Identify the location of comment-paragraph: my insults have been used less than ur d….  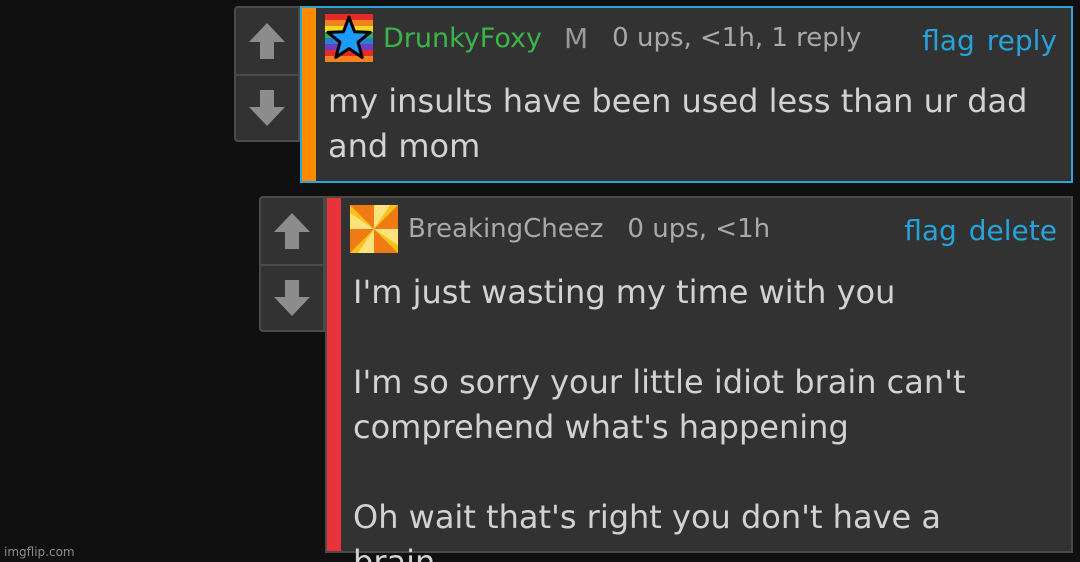
(678, 123).